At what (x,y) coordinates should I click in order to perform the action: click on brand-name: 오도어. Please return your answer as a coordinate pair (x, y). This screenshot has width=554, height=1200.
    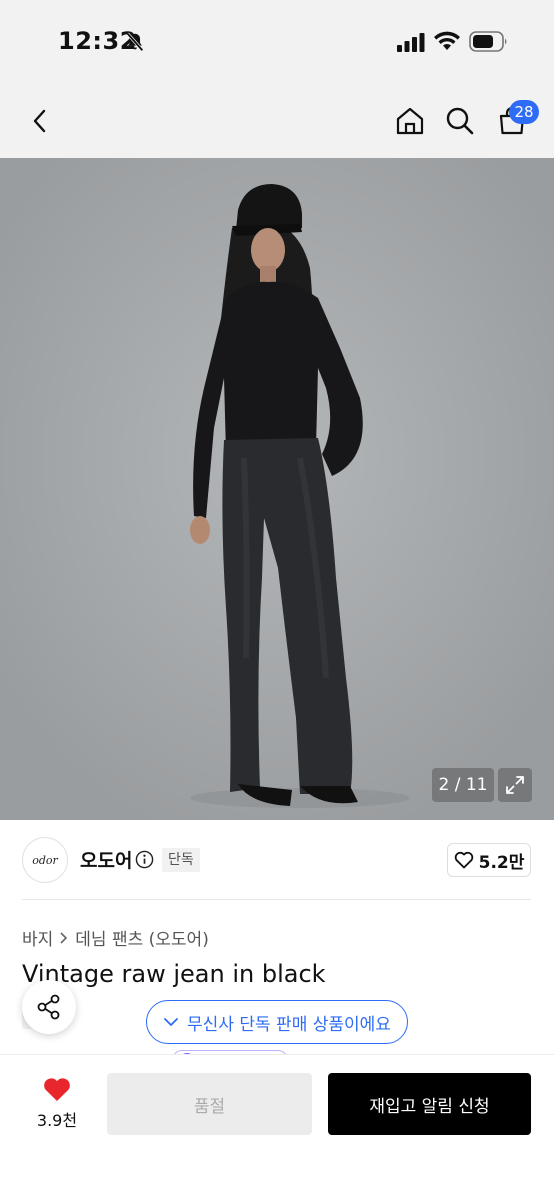
    Looking at the image, I should click on (106, 859).